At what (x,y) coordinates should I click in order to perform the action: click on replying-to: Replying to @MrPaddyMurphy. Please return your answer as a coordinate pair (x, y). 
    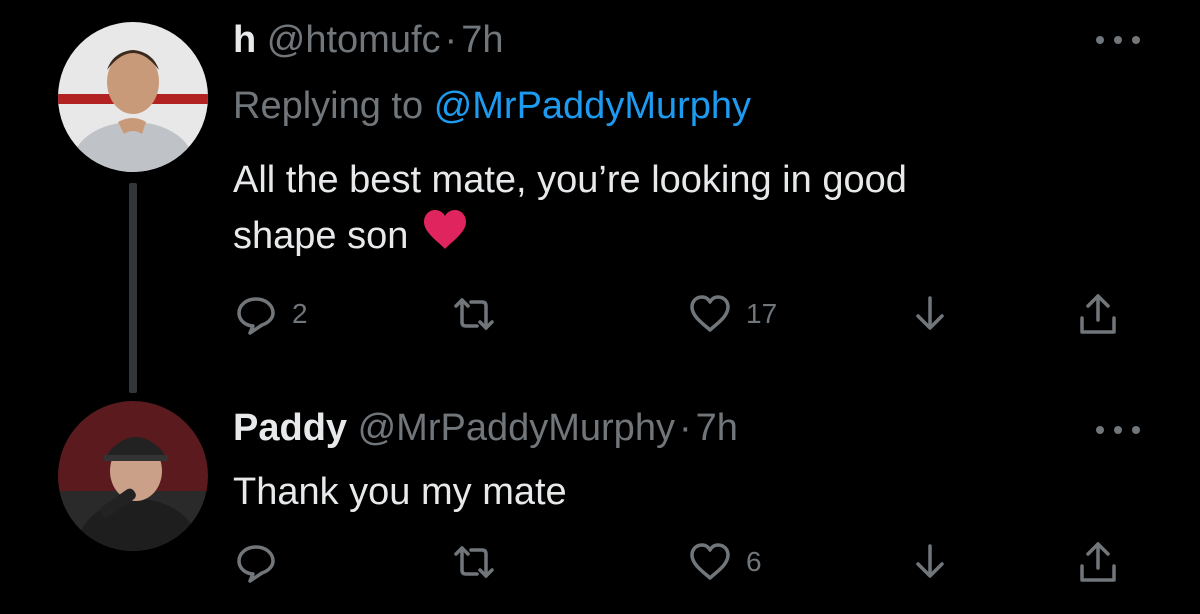
    Looking at the image, I should click on (492, 106).